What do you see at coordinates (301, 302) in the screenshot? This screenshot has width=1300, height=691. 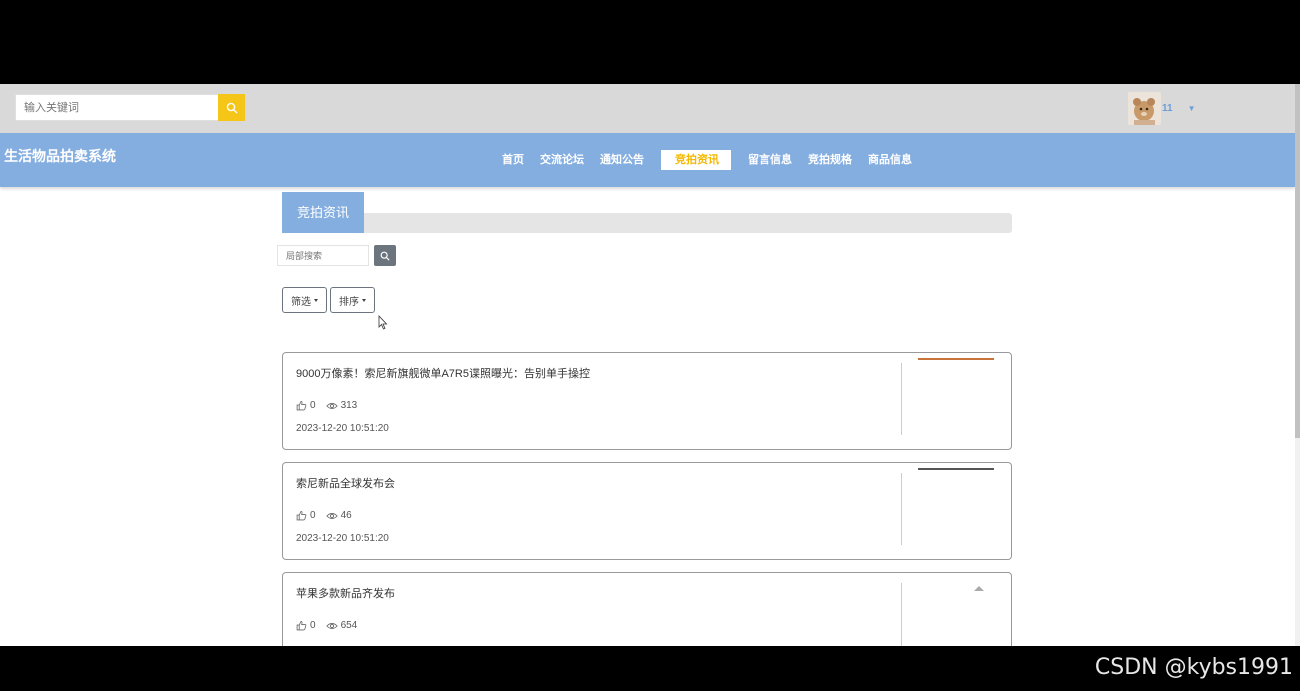 I see `filter-label: 筛选` at bounding box center [301, 302].